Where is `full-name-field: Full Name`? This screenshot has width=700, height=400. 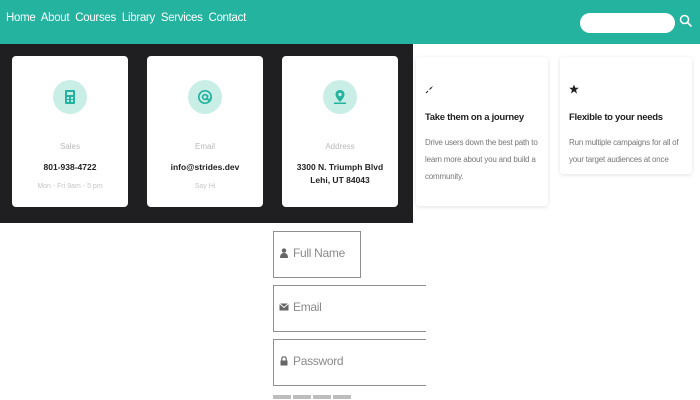
full-name-field: Full Name is located at coordinates (317, 254).